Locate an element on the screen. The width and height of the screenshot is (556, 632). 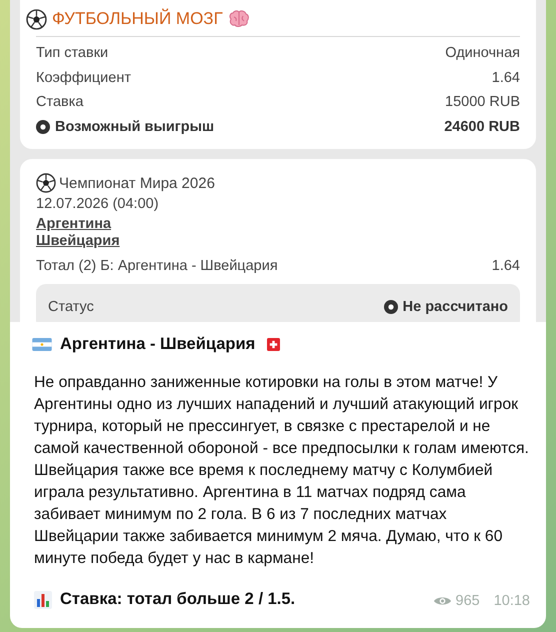
match-date: 12.07.2026 (04:00) is located at coordinates (98, 204).